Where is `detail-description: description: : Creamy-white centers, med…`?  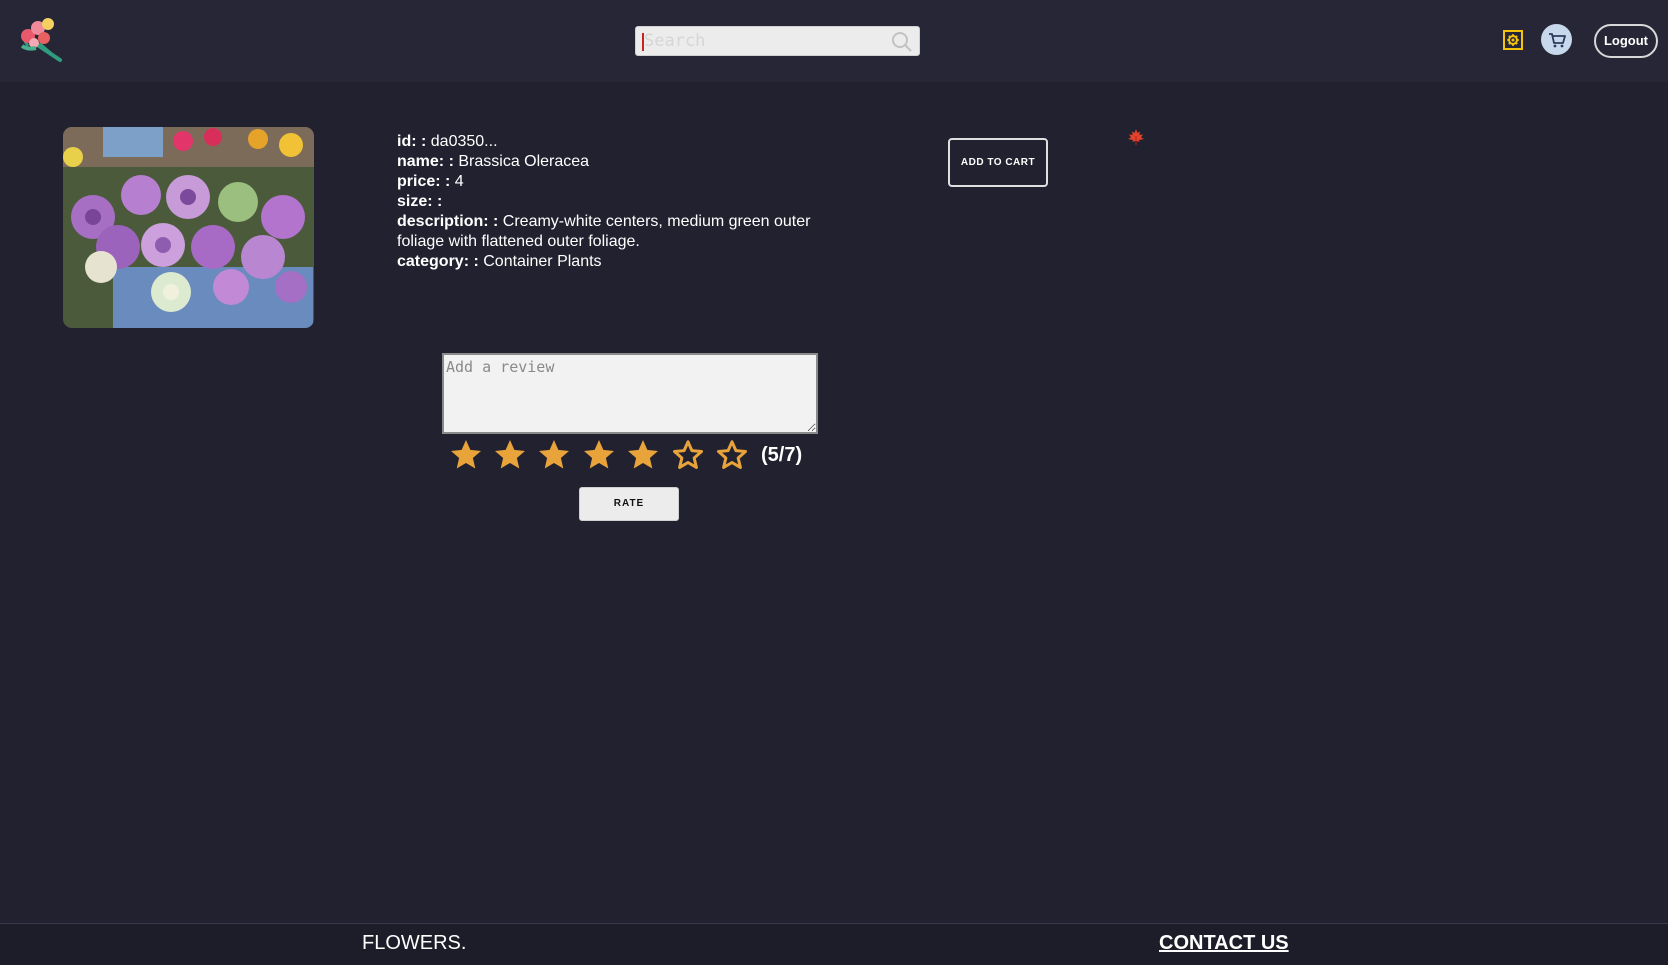
detail-description: description: : Creamy-white centers, med… is located at coordinates (604, 231).